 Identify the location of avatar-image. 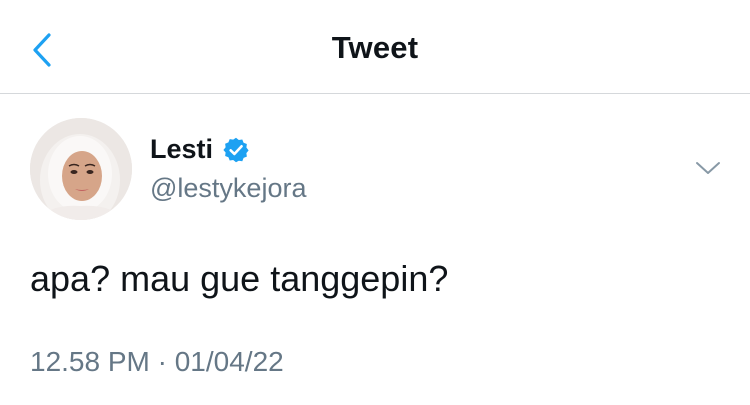
(81, 169).